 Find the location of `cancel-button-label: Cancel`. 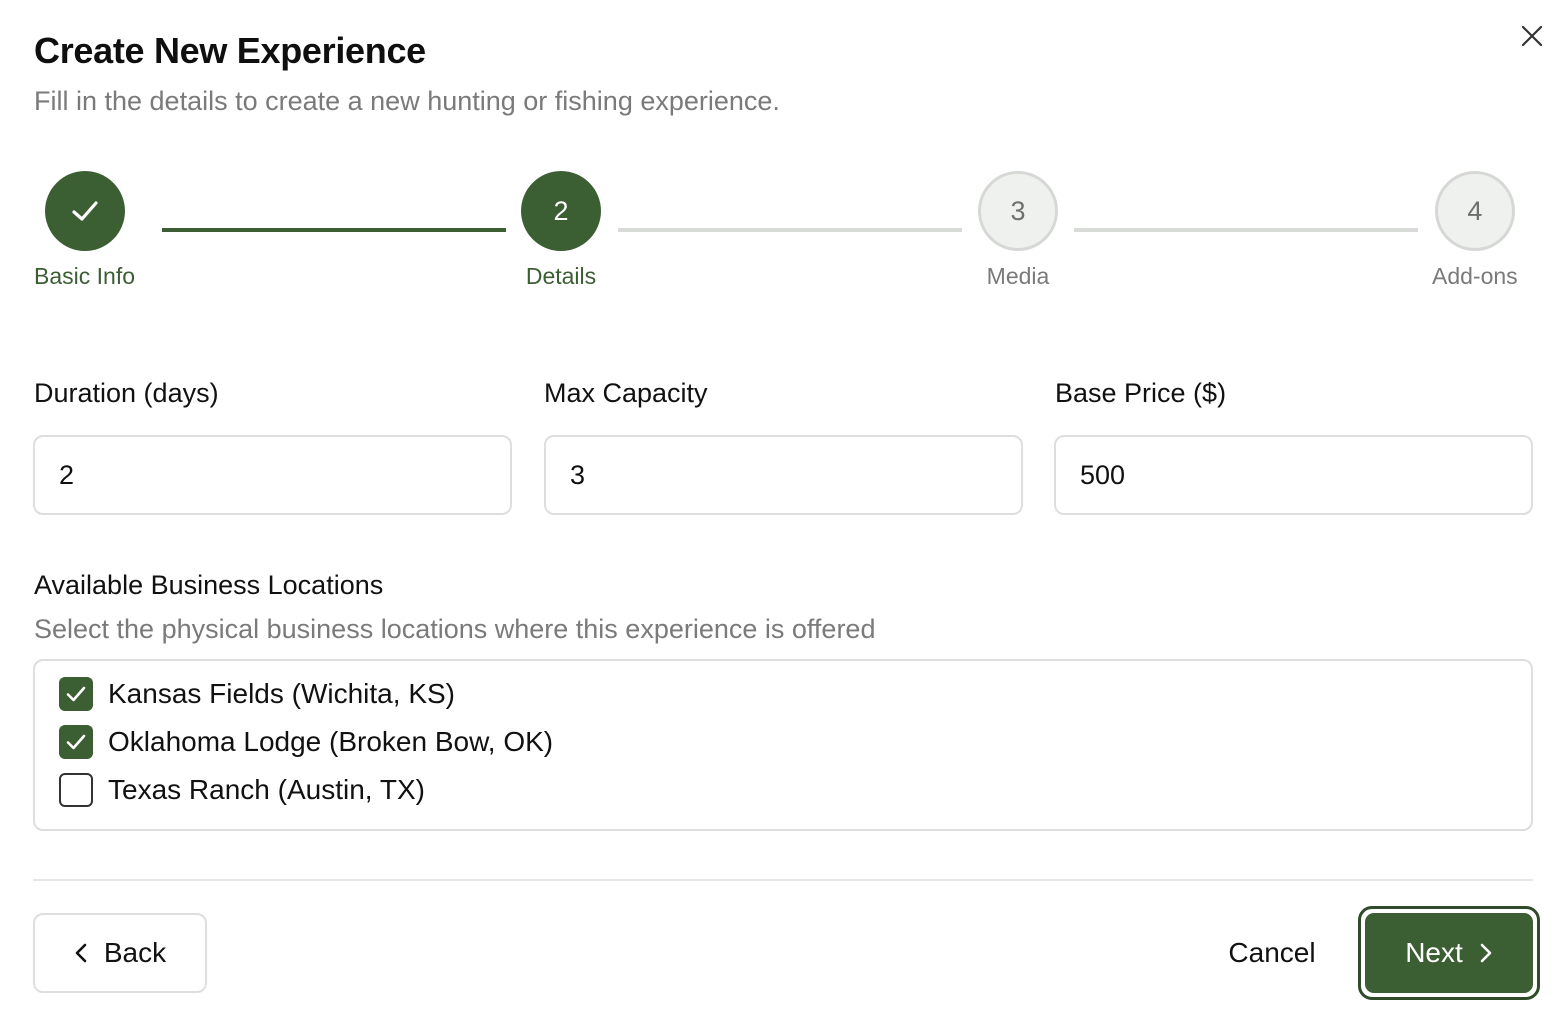

cancel-button-label: Cancel is located at coordinates (1272, 952).